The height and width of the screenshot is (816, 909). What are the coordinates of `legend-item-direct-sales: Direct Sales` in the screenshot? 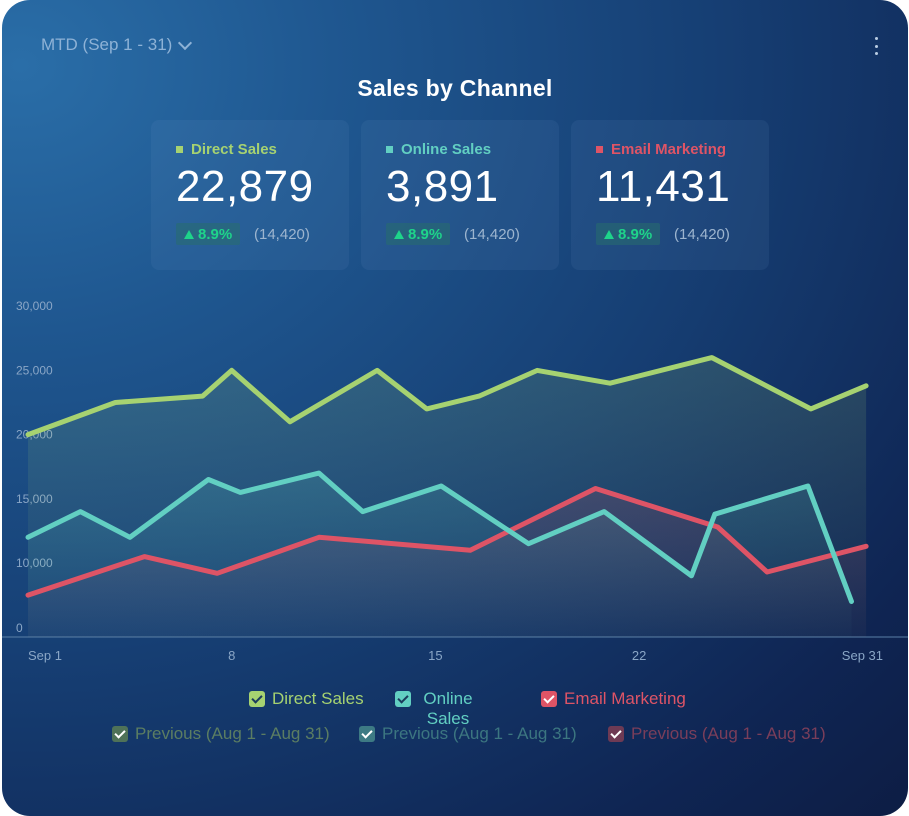 It's located at (306, 699).